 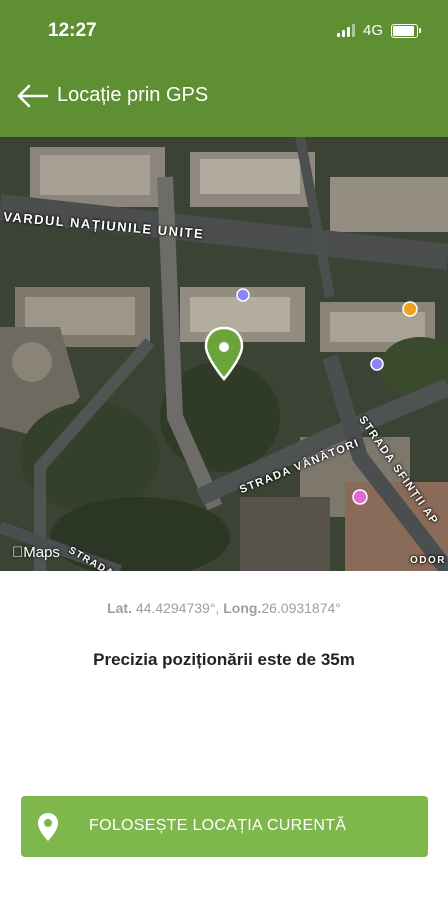 I want to click on maps-provider: Maps, so click(x=36, y=552).